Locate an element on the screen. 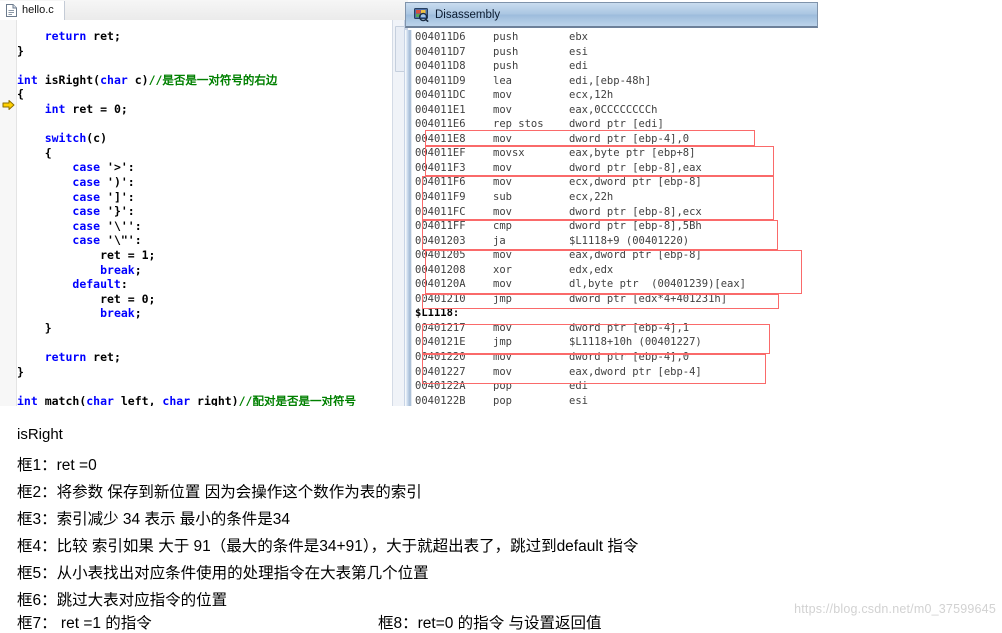  instruction-address: 004011F6 is located at coordinates (440, 182).